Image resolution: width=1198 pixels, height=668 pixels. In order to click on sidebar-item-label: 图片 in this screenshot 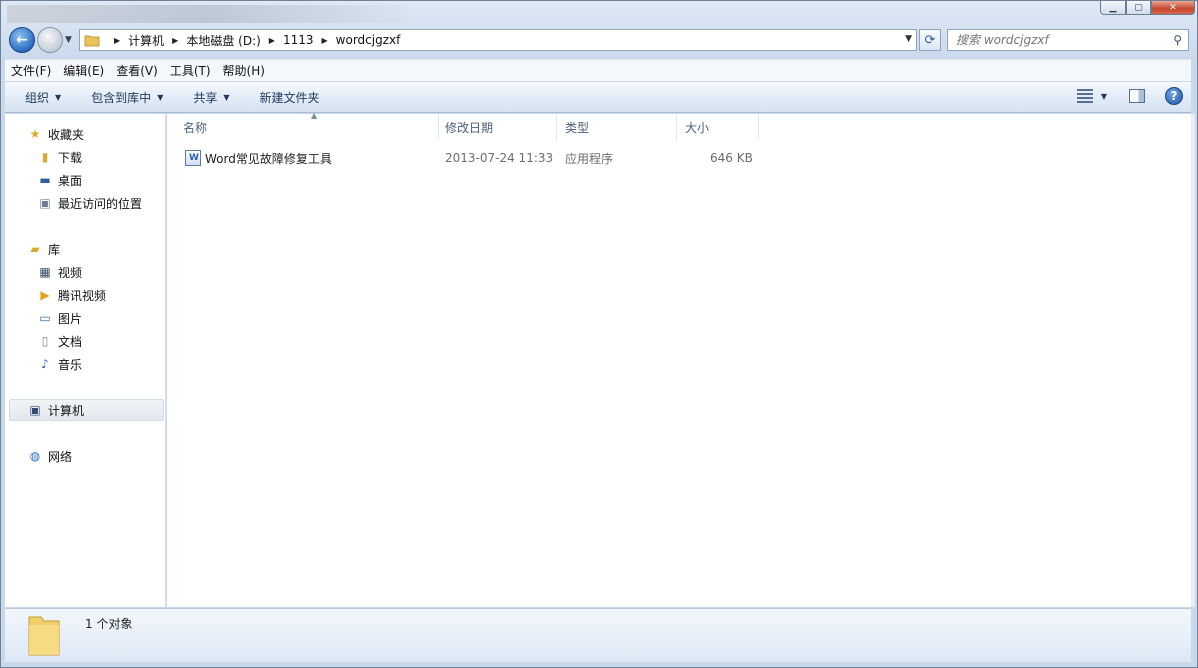, I will do `click(70, 318)`.